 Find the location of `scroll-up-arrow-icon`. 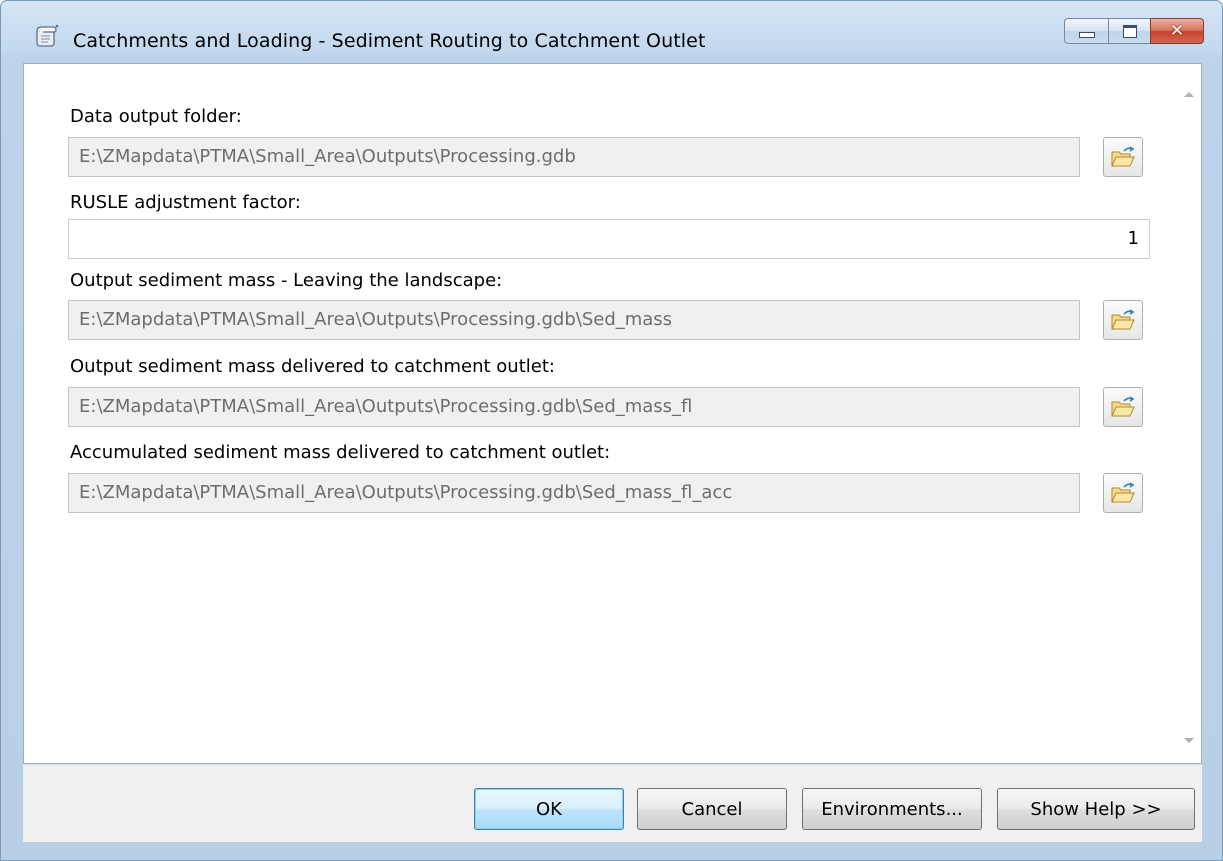

scroll-up-arrow-icon is located at coordinates (1189, 94).